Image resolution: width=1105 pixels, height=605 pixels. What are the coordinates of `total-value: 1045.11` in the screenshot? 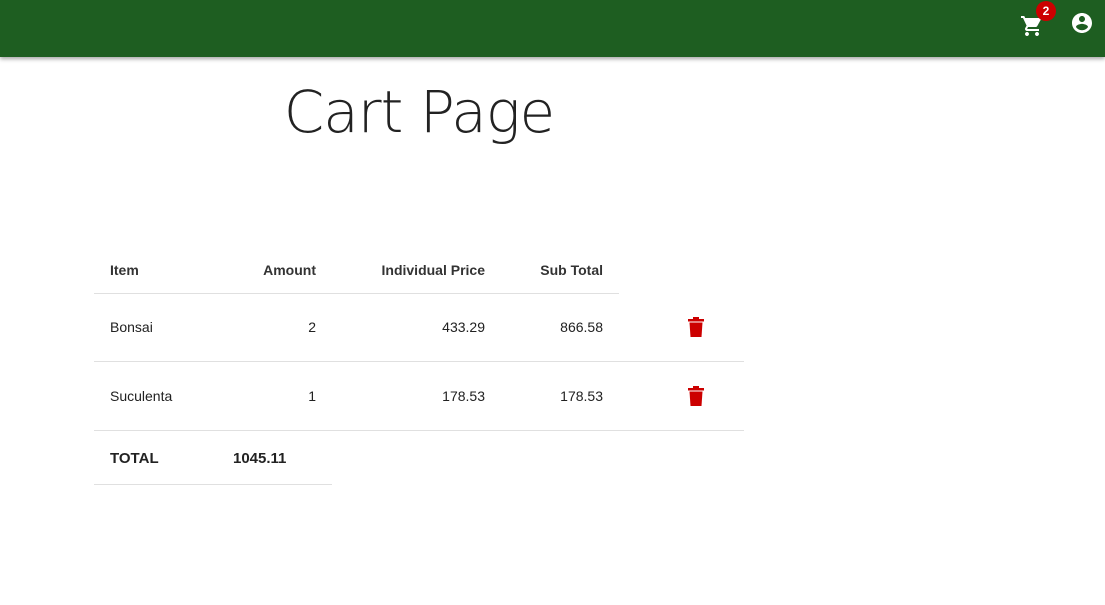 It's located at (260, 458).